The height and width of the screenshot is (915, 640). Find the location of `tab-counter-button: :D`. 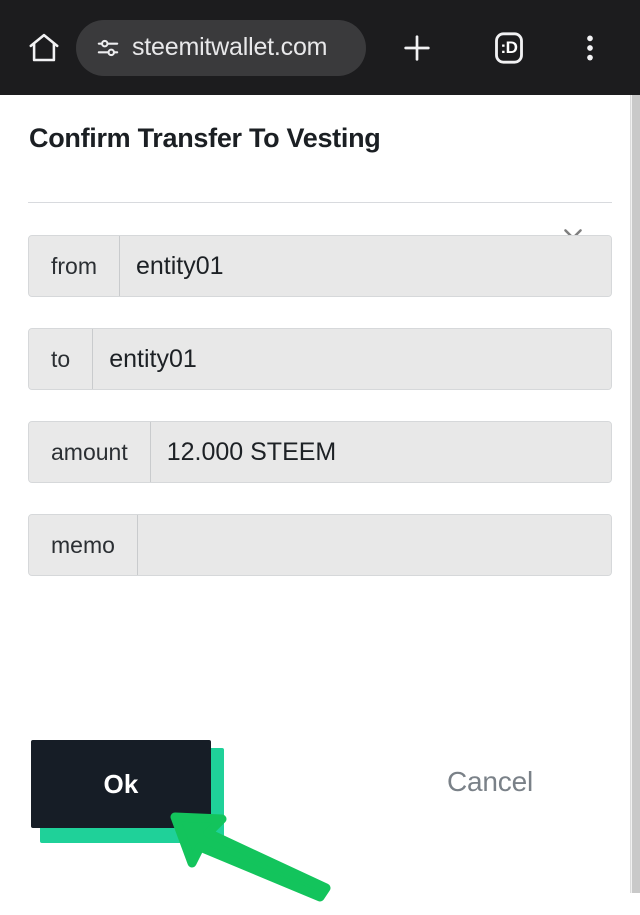

tab-counter-button: :D is located at coordinates (509, 48).